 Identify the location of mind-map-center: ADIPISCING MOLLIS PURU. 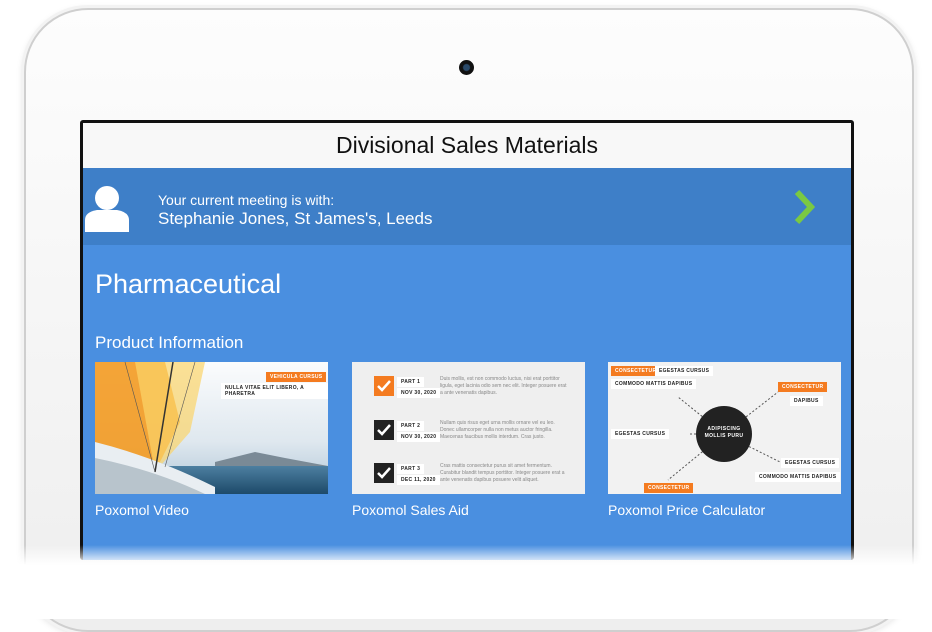
(724, 432).